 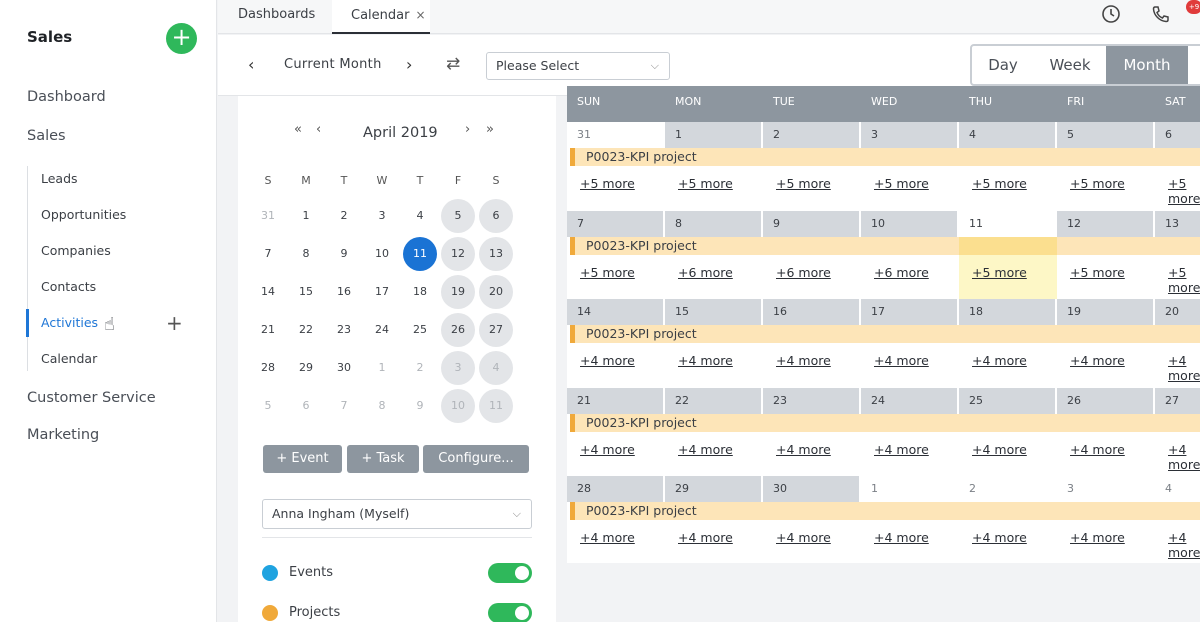 I want to click on day-number: 6, so click(x=1177, y=135).